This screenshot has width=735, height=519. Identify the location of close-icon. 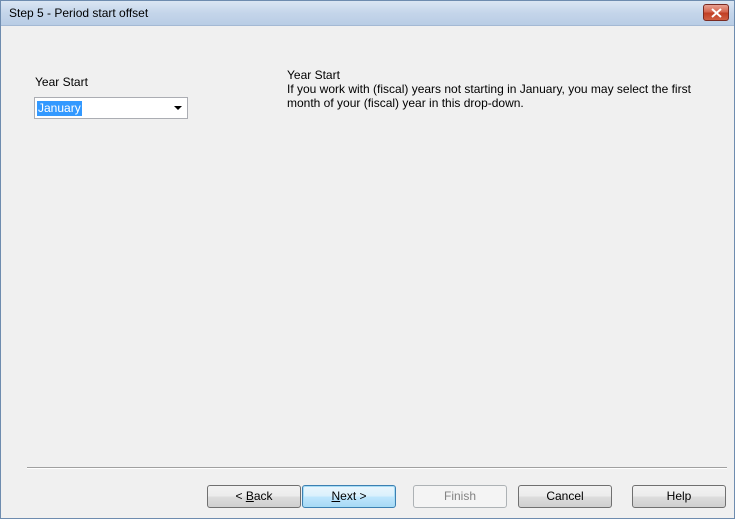
(716, 13).